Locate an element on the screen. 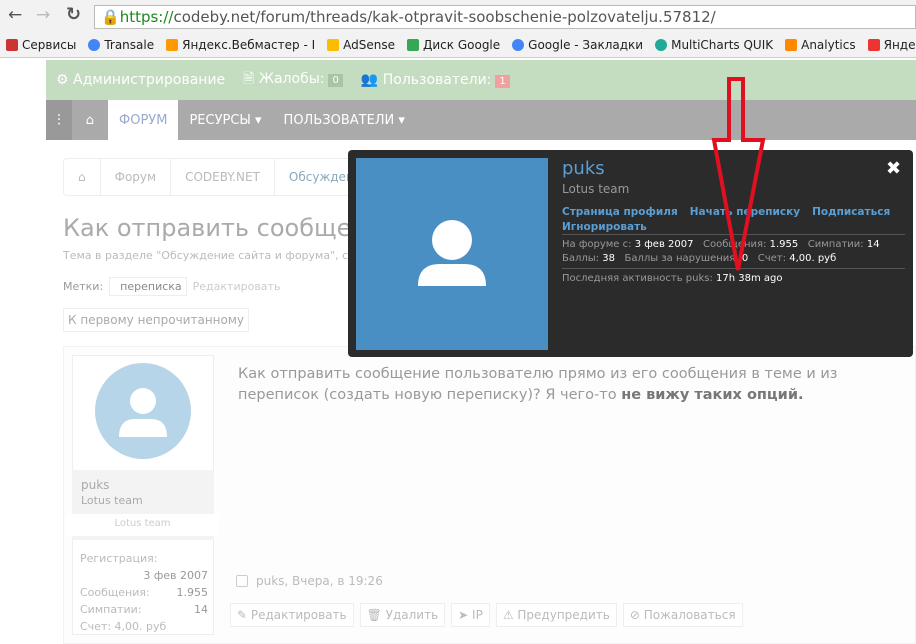 This screenshot has width=916, height=644. forward-icon: → is located at coordinates (43, 15).